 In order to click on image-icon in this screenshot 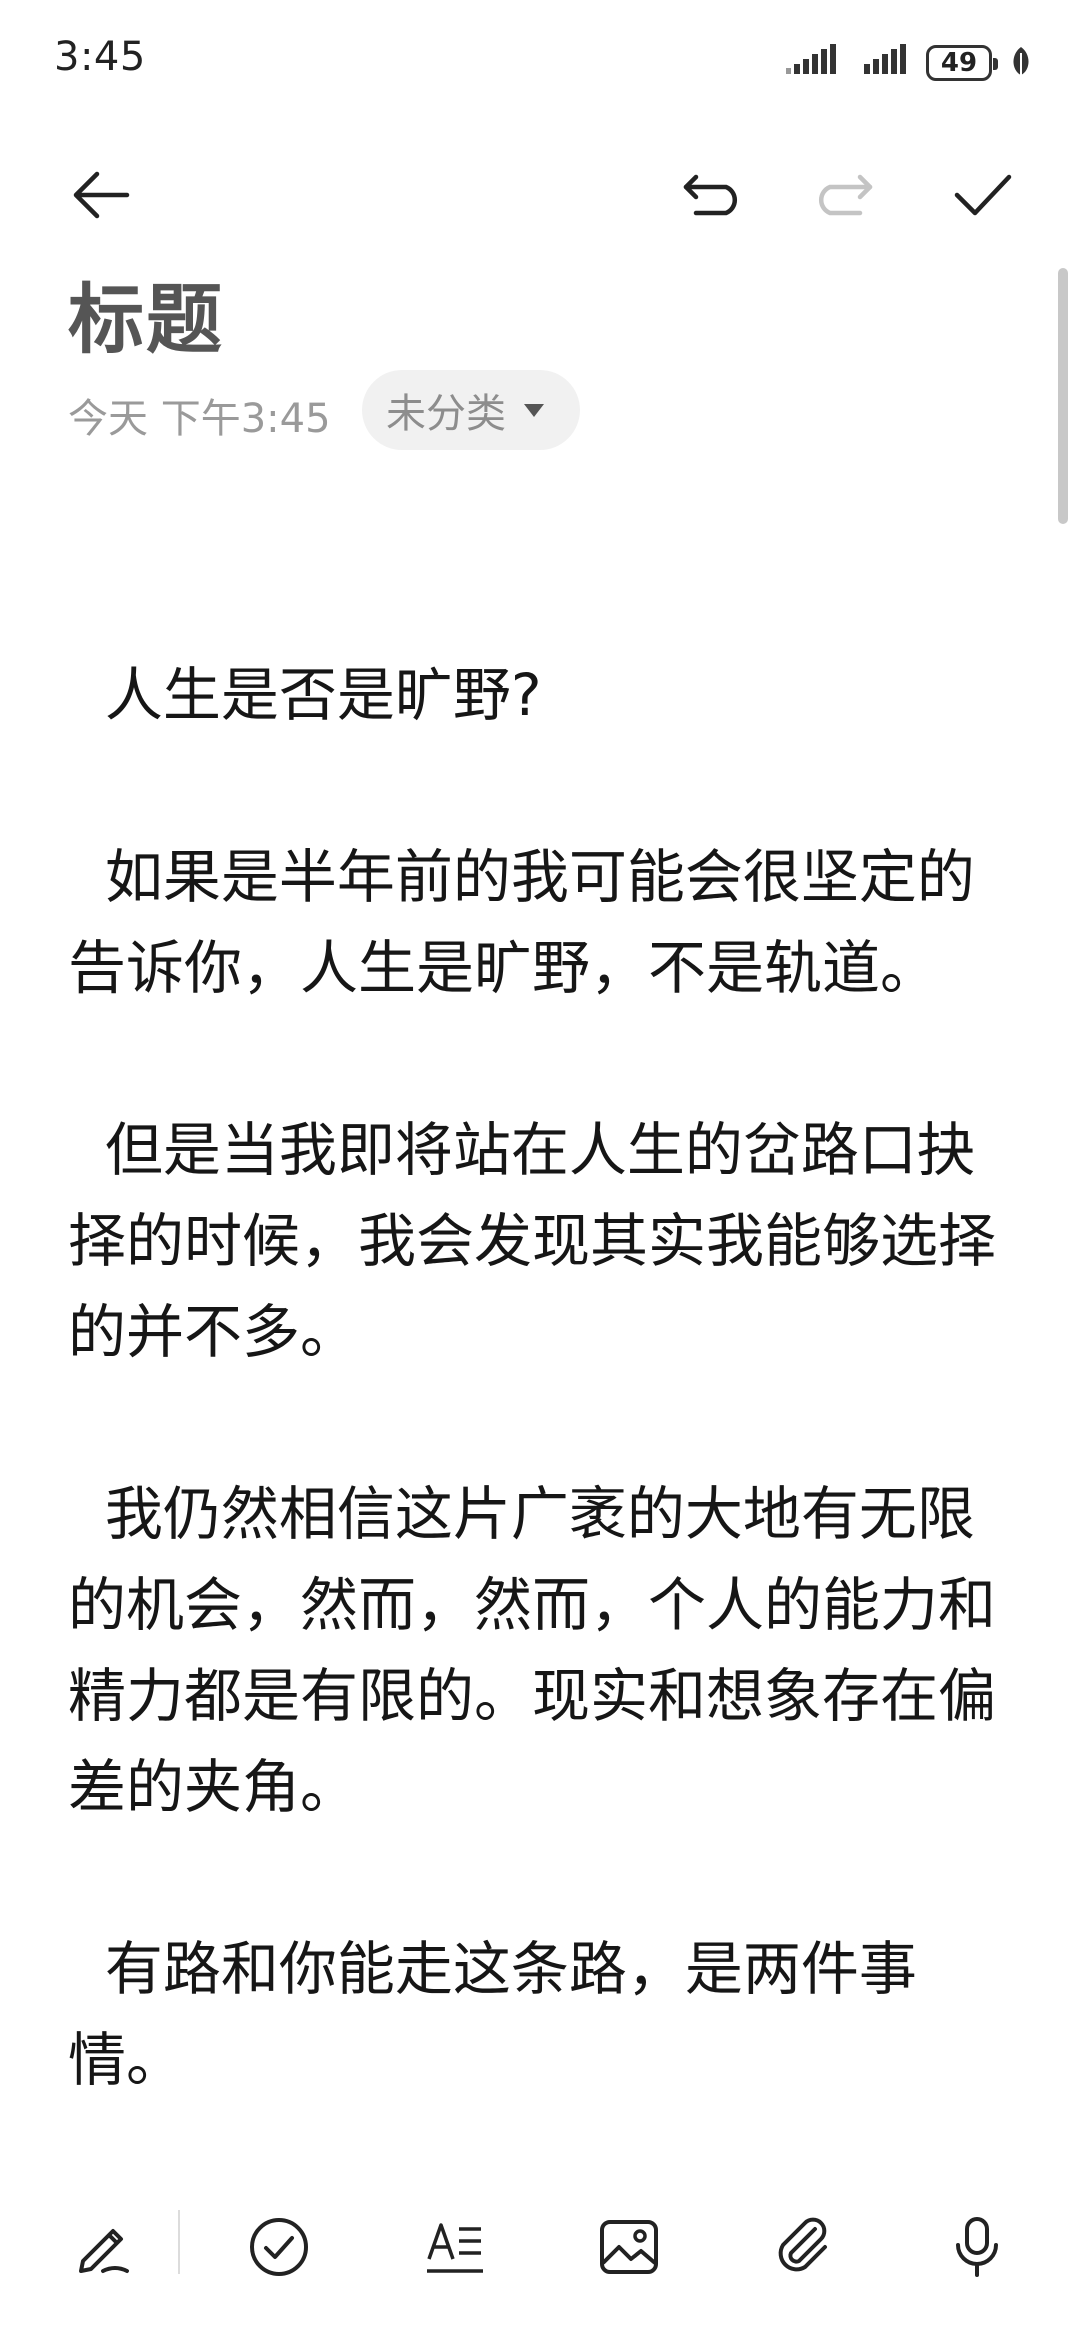, I will do `click(629, 2247)`.